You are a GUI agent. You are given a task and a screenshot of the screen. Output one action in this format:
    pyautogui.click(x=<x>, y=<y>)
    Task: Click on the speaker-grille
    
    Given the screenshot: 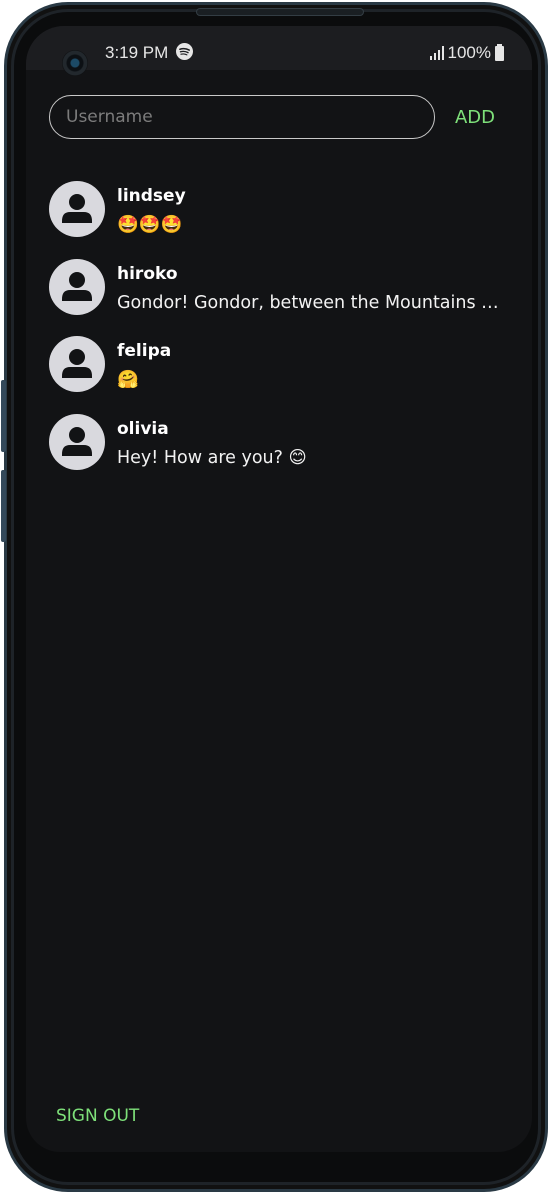 What is the action you would take?
    pyautogui.click(x=280, y=12)
    